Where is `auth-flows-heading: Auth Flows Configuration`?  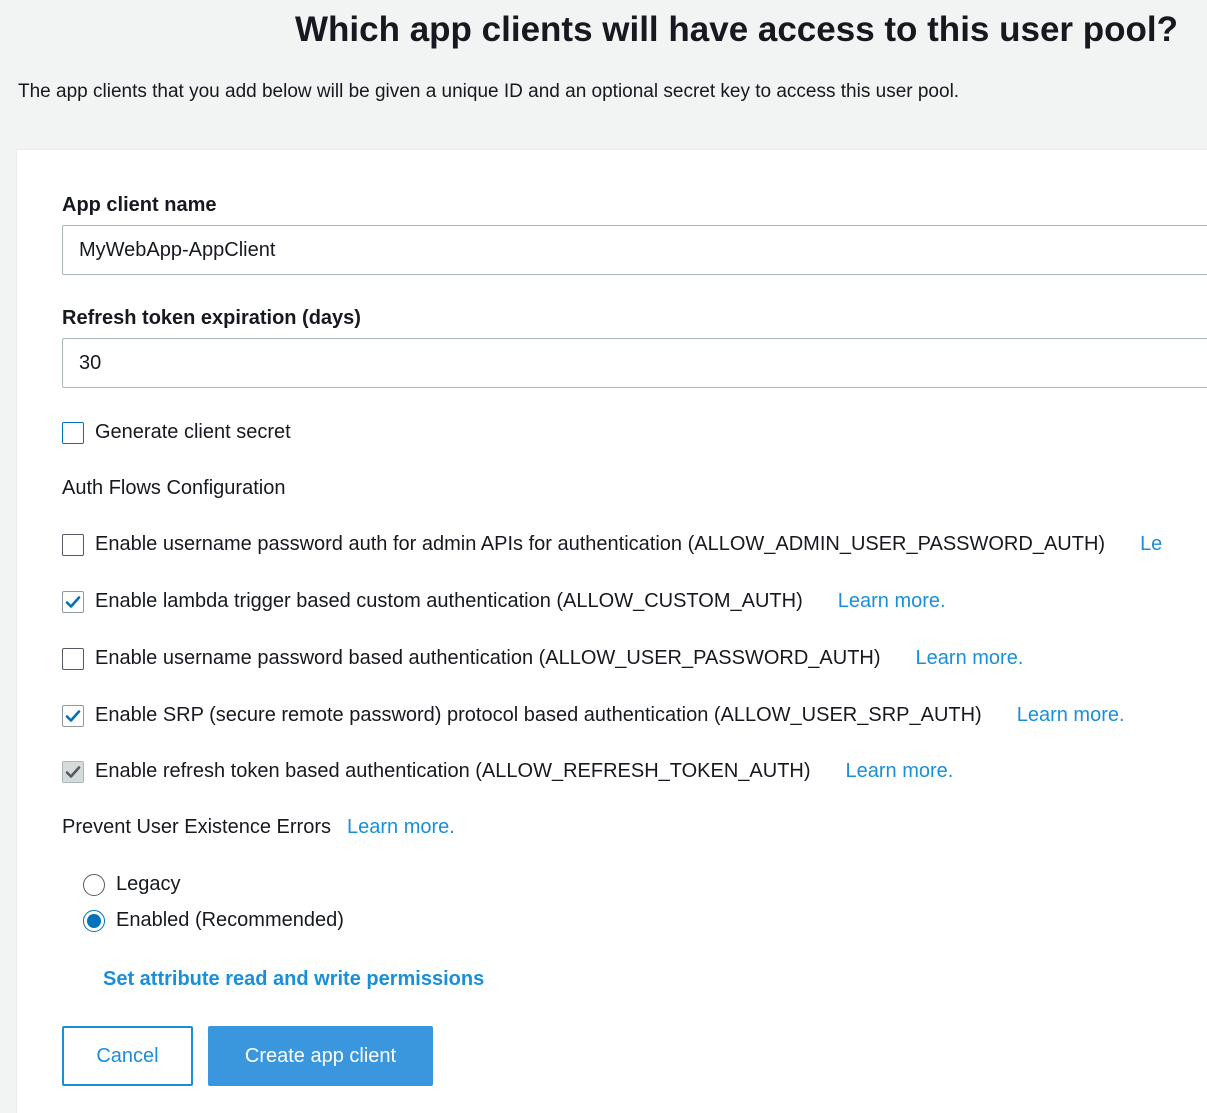
auth-flows-heading: Auth Flows Configuration is located at coordinates (174, 488).